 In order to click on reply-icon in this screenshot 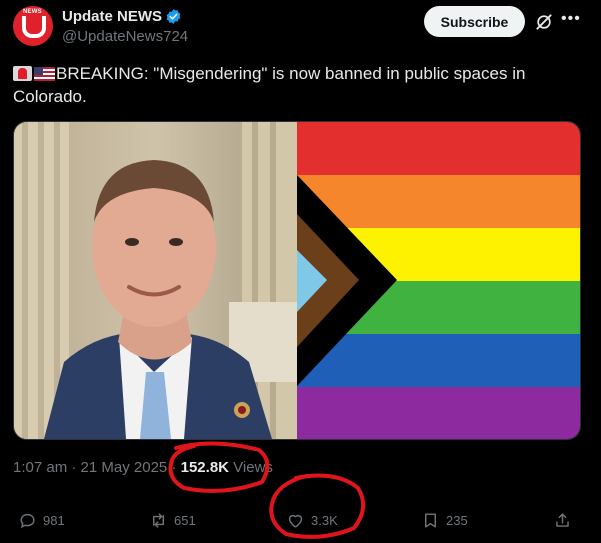, I will do `click(27, 520)`.